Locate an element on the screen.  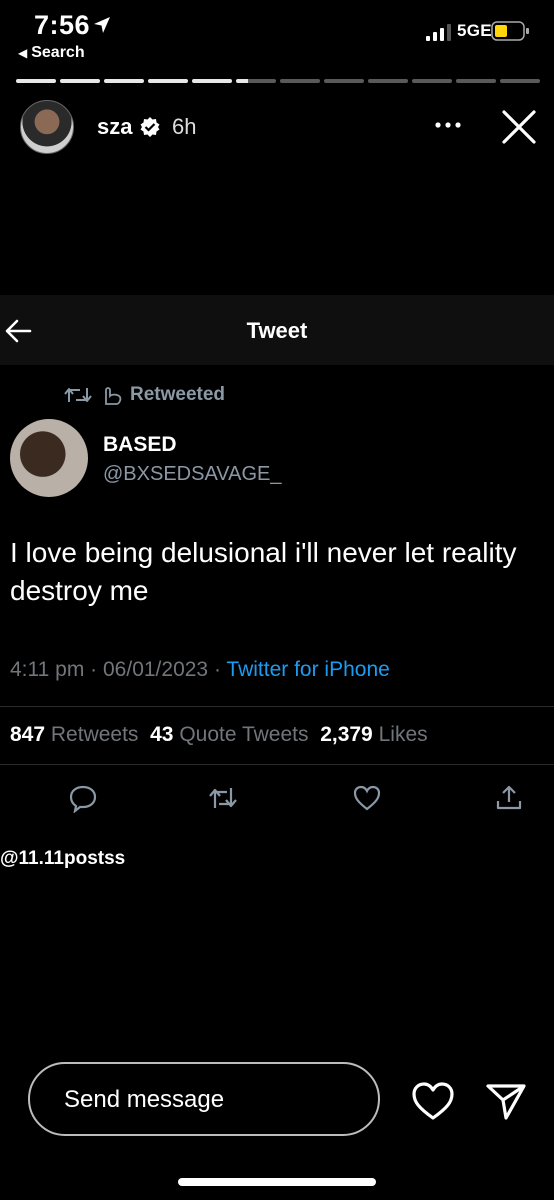
quotes-count: 43 is located at coordinates (162, 734).